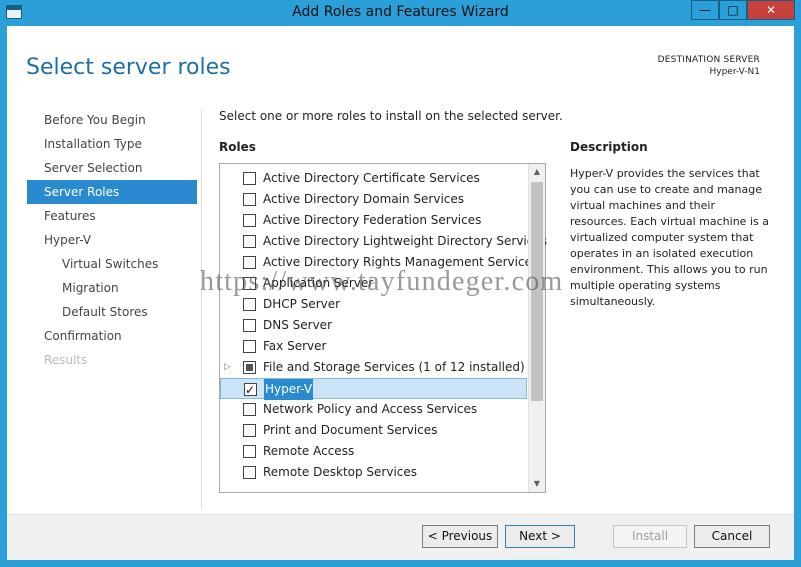 Image resolution: width=801 pixels, height=567 pixels. What do you see at coordinates (364, 199) in the screenshot?
I see `role-label: Active Directory Domain Services` at bounding box center [364, 199].